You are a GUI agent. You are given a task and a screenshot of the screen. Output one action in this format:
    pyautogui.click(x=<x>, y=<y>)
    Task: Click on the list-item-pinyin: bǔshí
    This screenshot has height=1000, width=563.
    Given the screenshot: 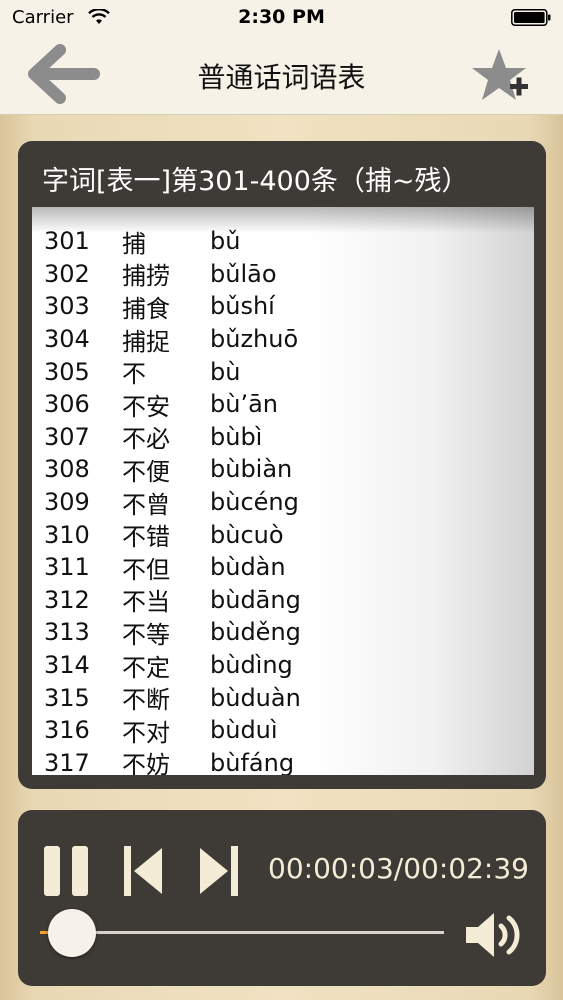 What is the action you would take?
    pyautogui.click(x=242, y=306)
    